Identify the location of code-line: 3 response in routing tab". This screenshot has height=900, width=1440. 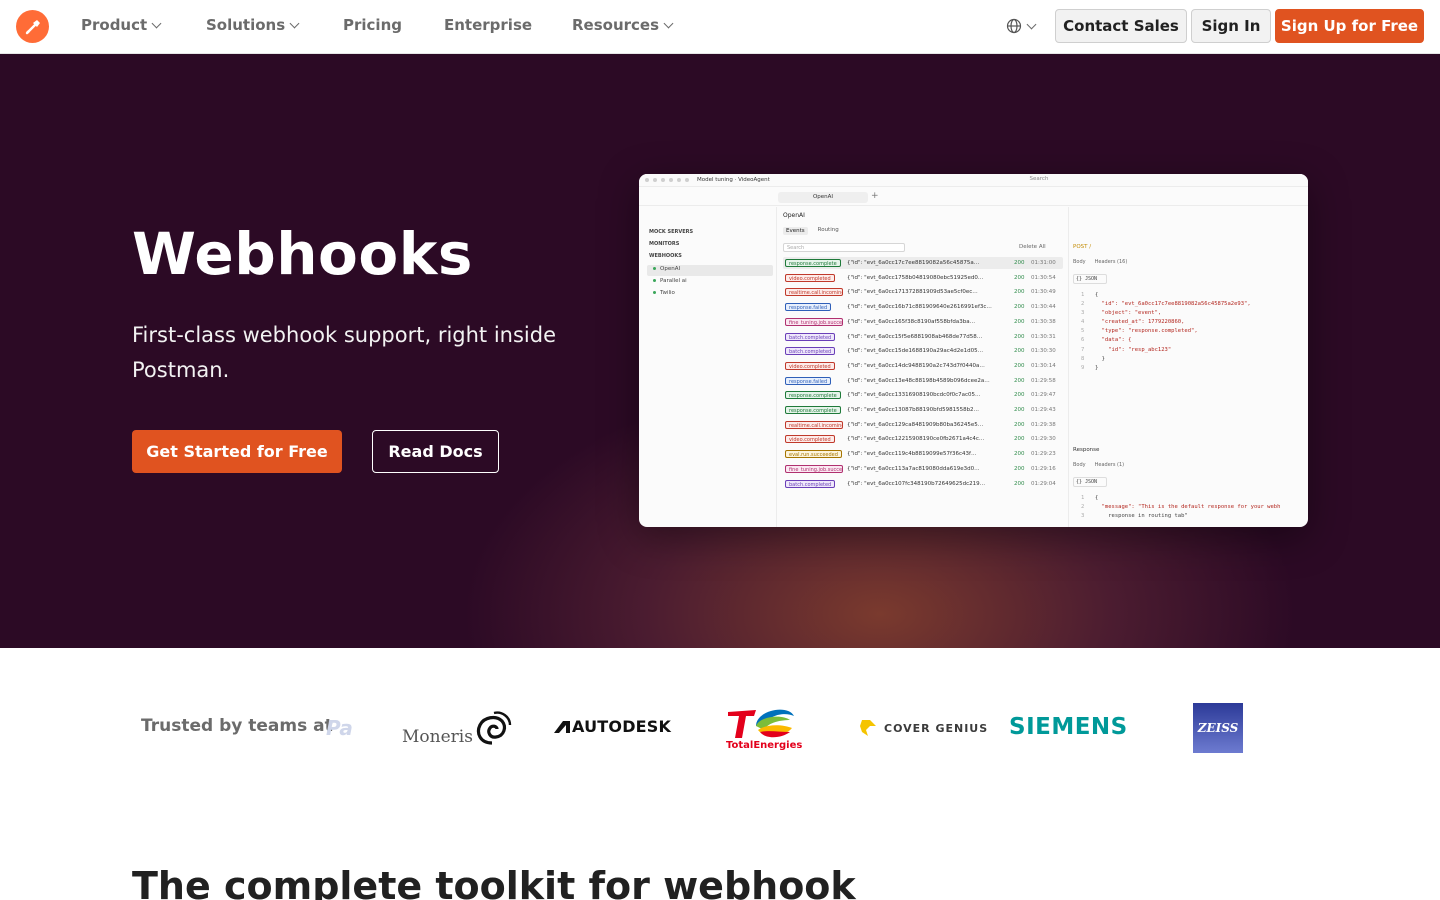
(1194, 516).